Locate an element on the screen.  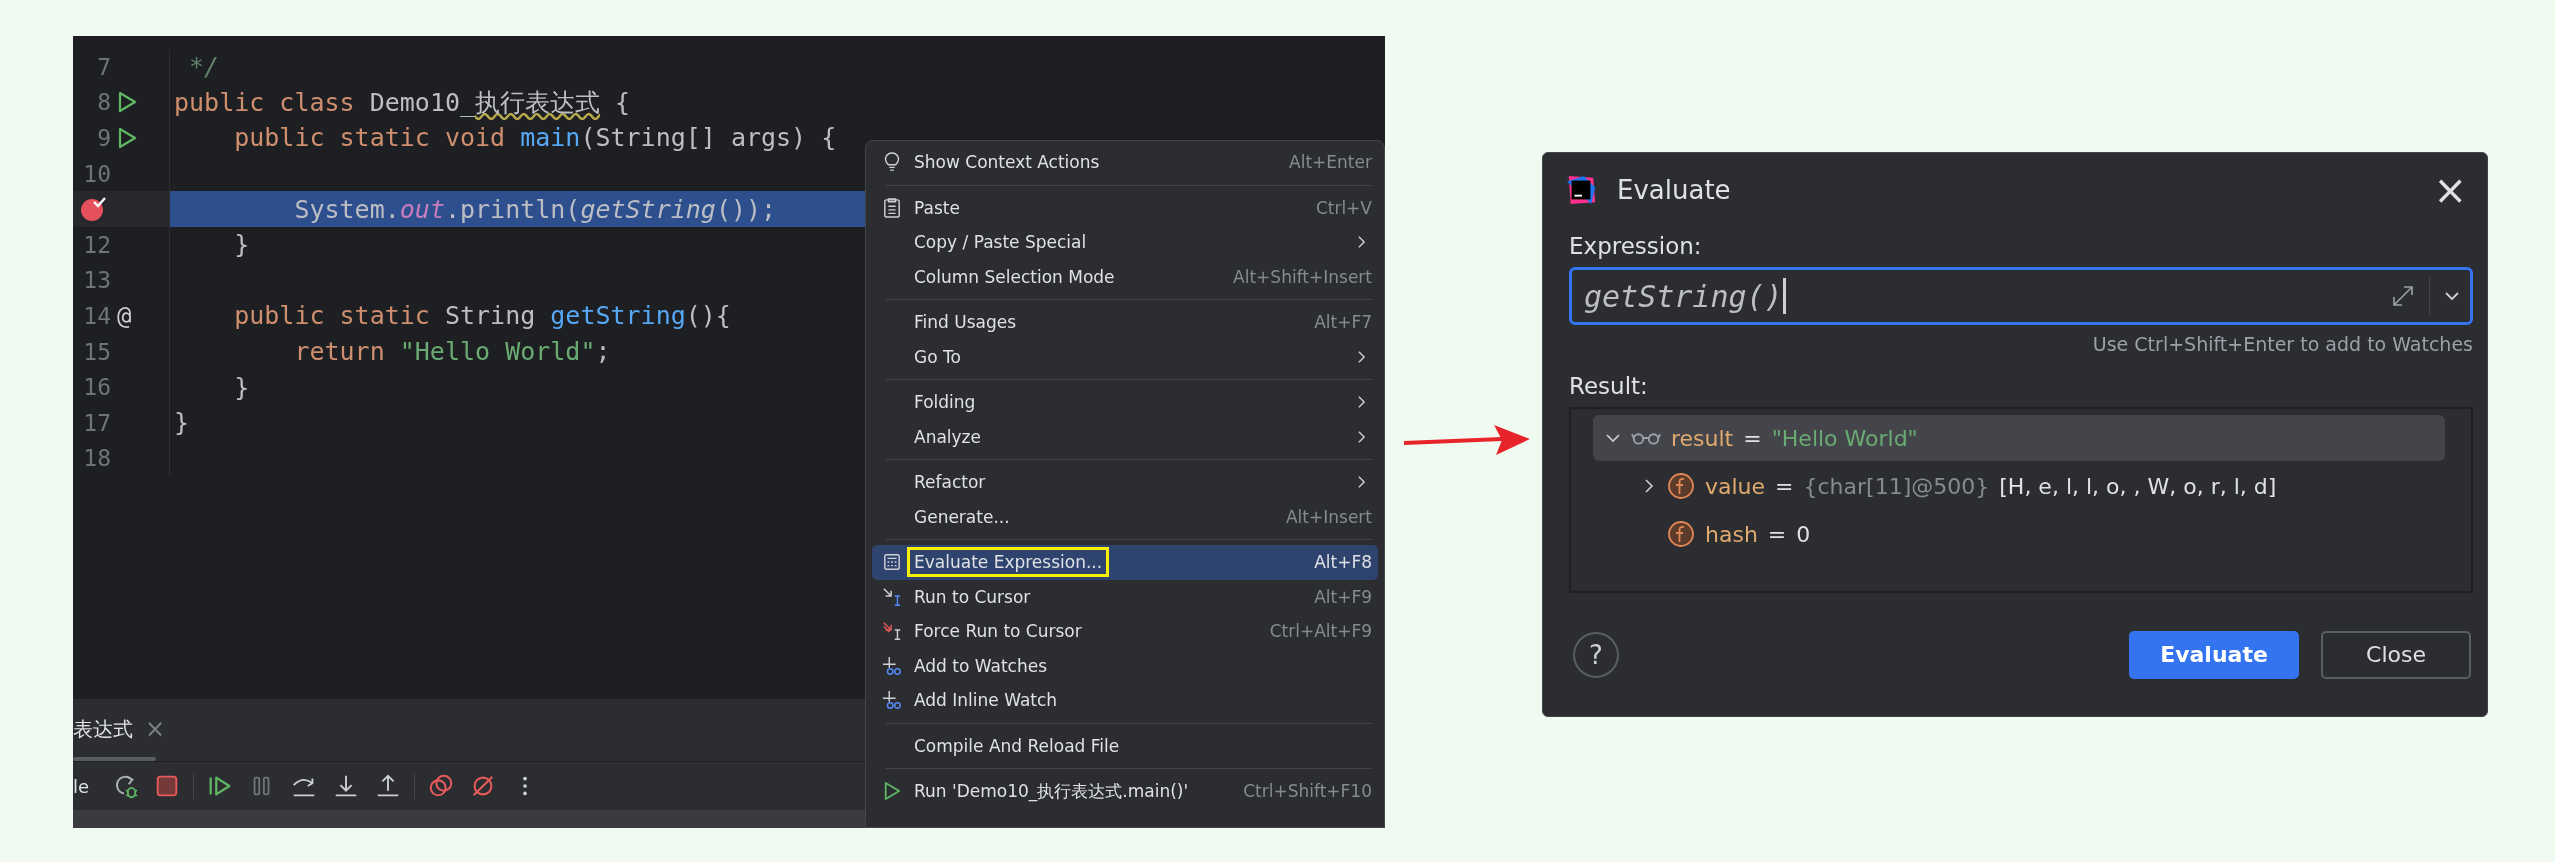
close-button: × is located at coordinates (2450, 190).